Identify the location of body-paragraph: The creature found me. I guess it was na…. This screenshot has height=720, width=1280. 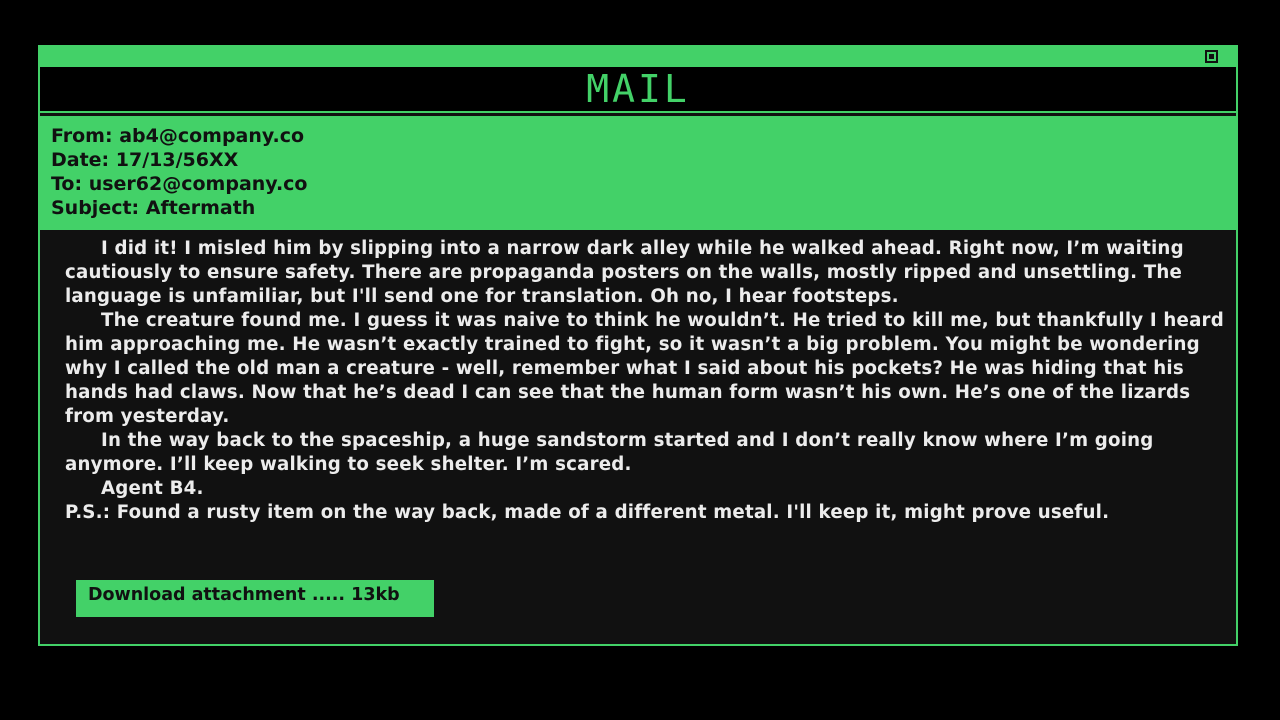
(644, 368).